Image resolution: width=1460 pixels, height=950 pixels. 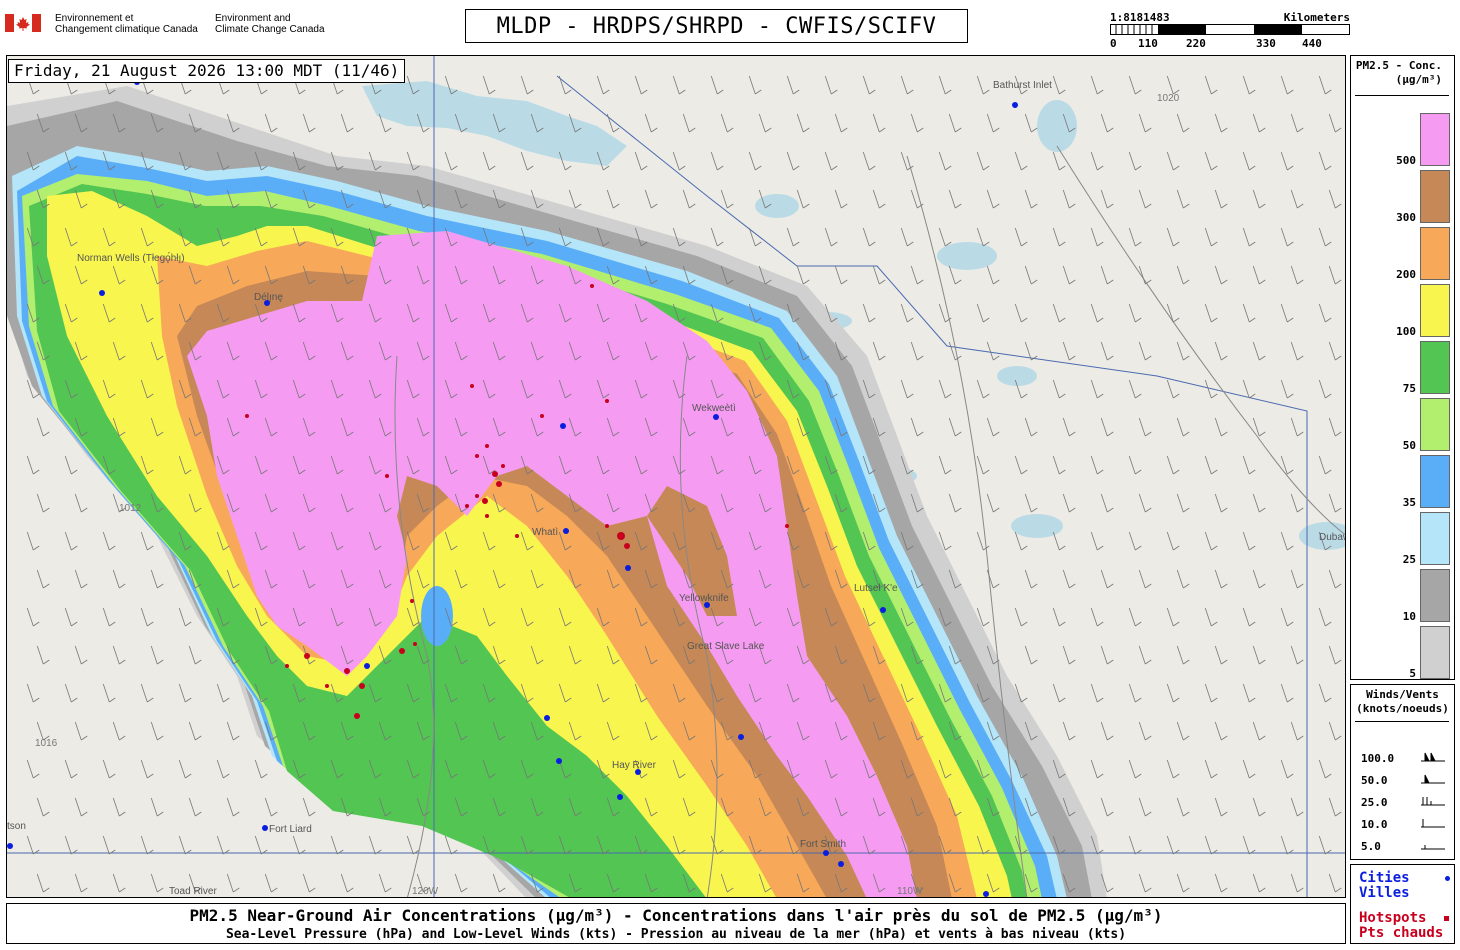 I want to click on legend-label-200: 200, so click(x=1406, y=274).